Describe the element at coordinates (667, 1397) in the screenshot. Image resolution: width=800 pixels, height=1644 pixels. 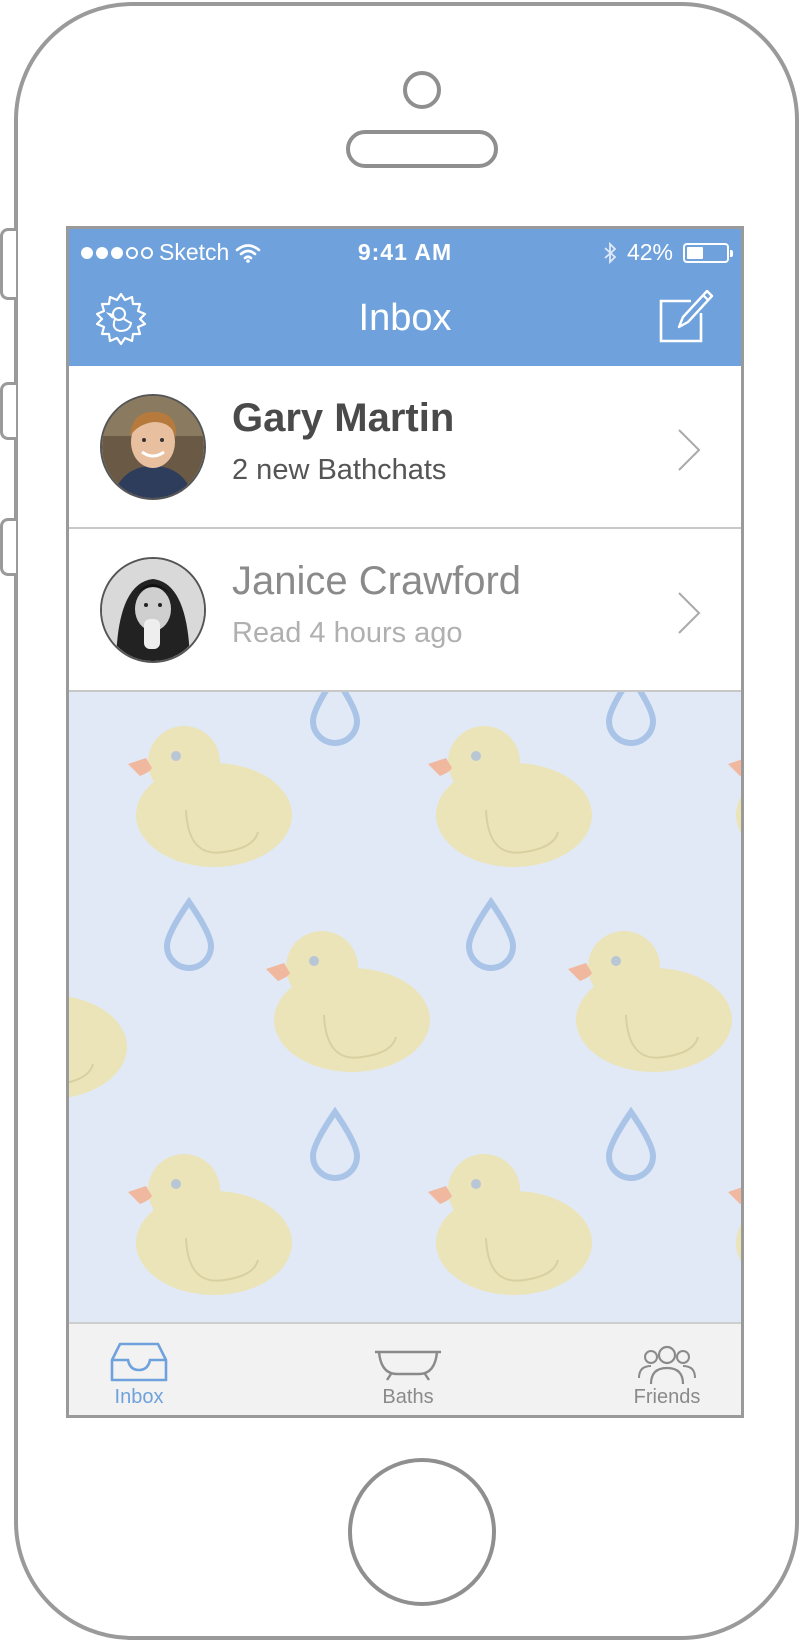
I see `tab-label: Friends` at that location.